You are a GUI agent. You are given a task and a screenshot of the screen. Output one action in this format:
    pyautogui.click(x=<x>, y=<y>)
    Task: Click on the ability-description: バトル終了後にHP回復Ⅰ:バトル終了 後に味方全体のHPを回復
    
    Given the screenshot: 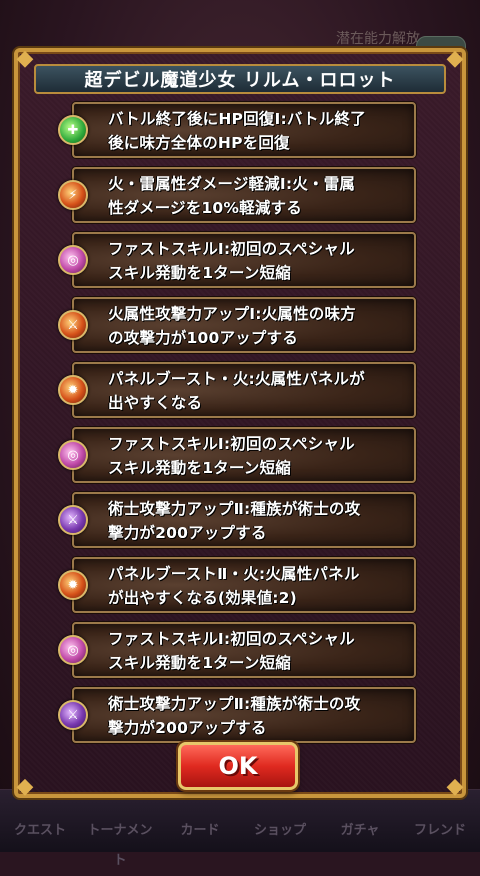 What is the action you would take?
    pyautogui.click(x=237, y=131)
    